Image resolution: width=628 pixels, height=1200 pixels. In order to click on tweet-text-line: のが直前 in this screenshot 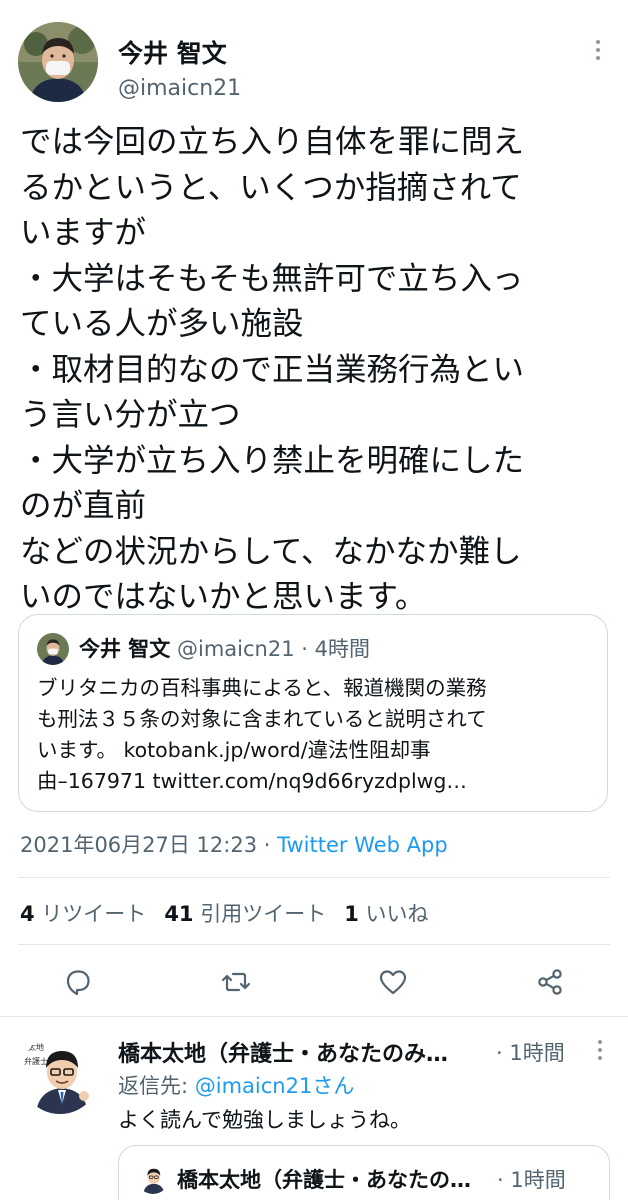, I will do `click(83, 506)`.